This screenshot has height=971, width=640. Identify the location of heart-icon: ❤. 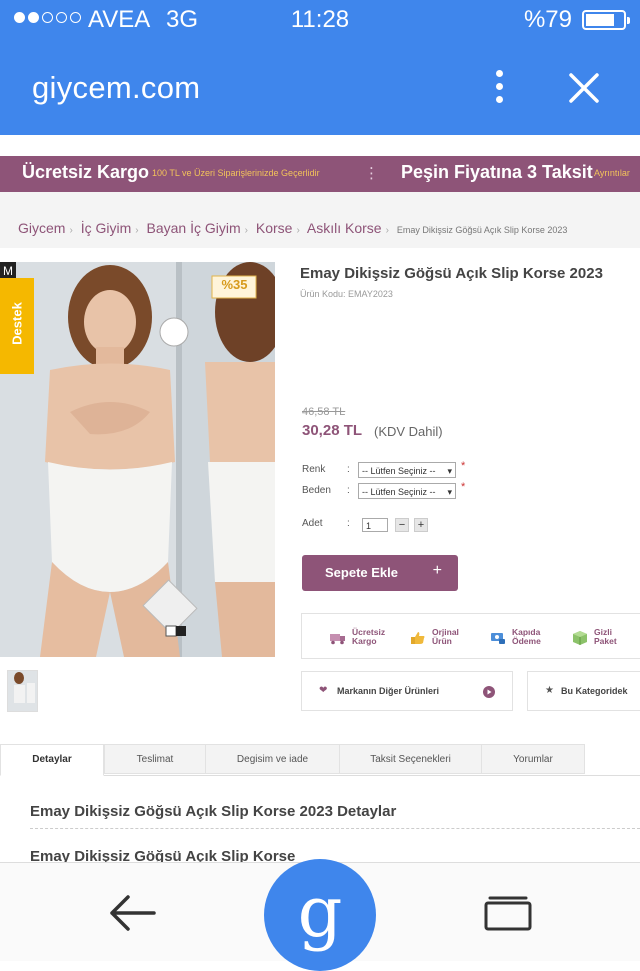
(323, 690).